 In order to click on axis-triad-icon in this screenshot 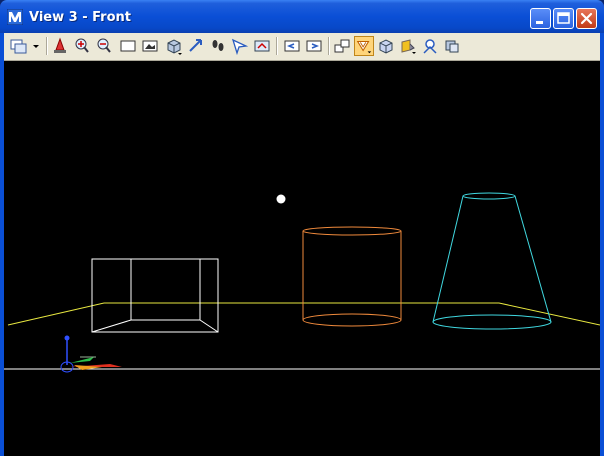, I will do `click(91, 354)`.